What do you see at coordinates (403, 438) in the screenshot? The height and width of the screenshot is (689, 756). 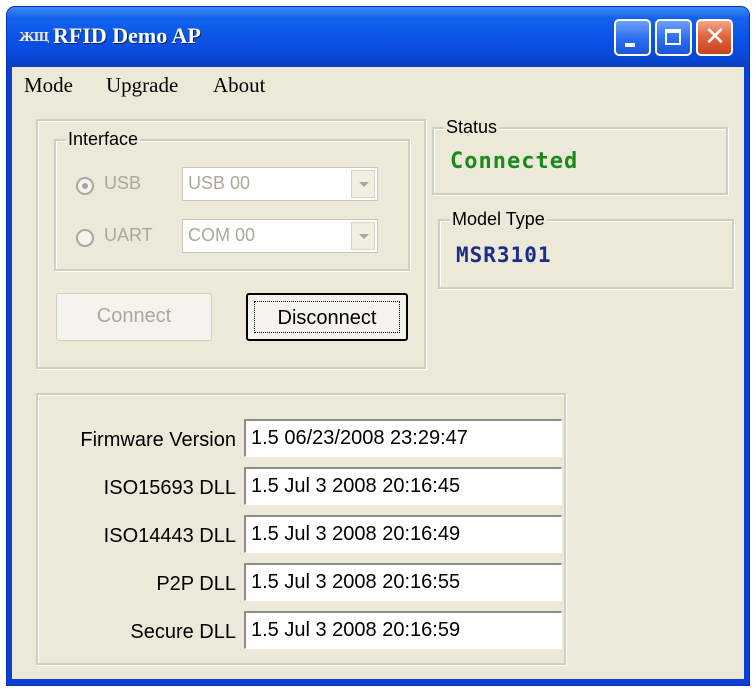 I see `version-value-field: 1.5 06/23/2008 23:29:47` at bounding box center [403, 438].